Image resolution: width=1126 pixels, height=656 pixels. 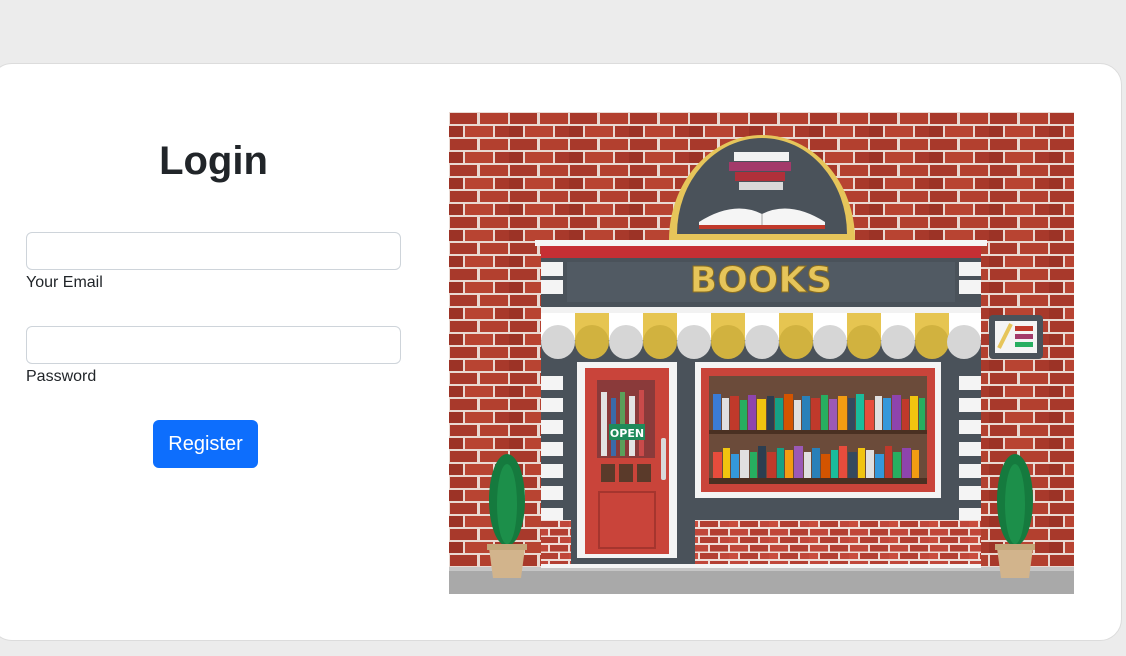 I want to click on shop-window, so click(x=818, y=430).